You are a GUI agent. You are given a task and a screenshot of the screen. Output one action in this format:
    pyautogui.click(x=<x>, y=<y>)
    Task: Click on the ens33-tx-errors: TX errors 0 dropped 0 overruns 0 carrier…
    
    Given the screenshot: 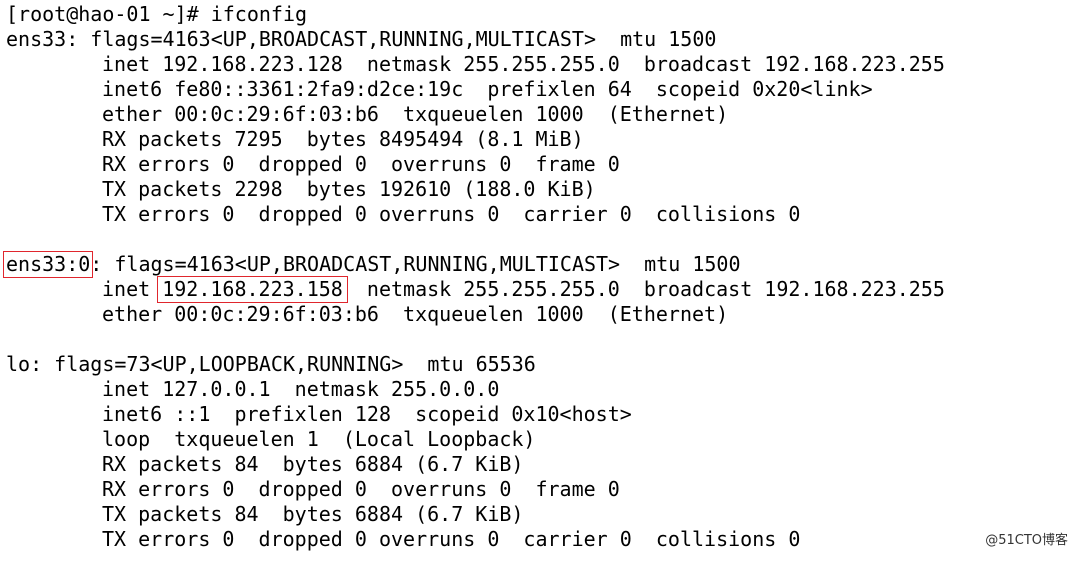 What is the action you would take?
    pyautogui.click(x=451, y=214)
    